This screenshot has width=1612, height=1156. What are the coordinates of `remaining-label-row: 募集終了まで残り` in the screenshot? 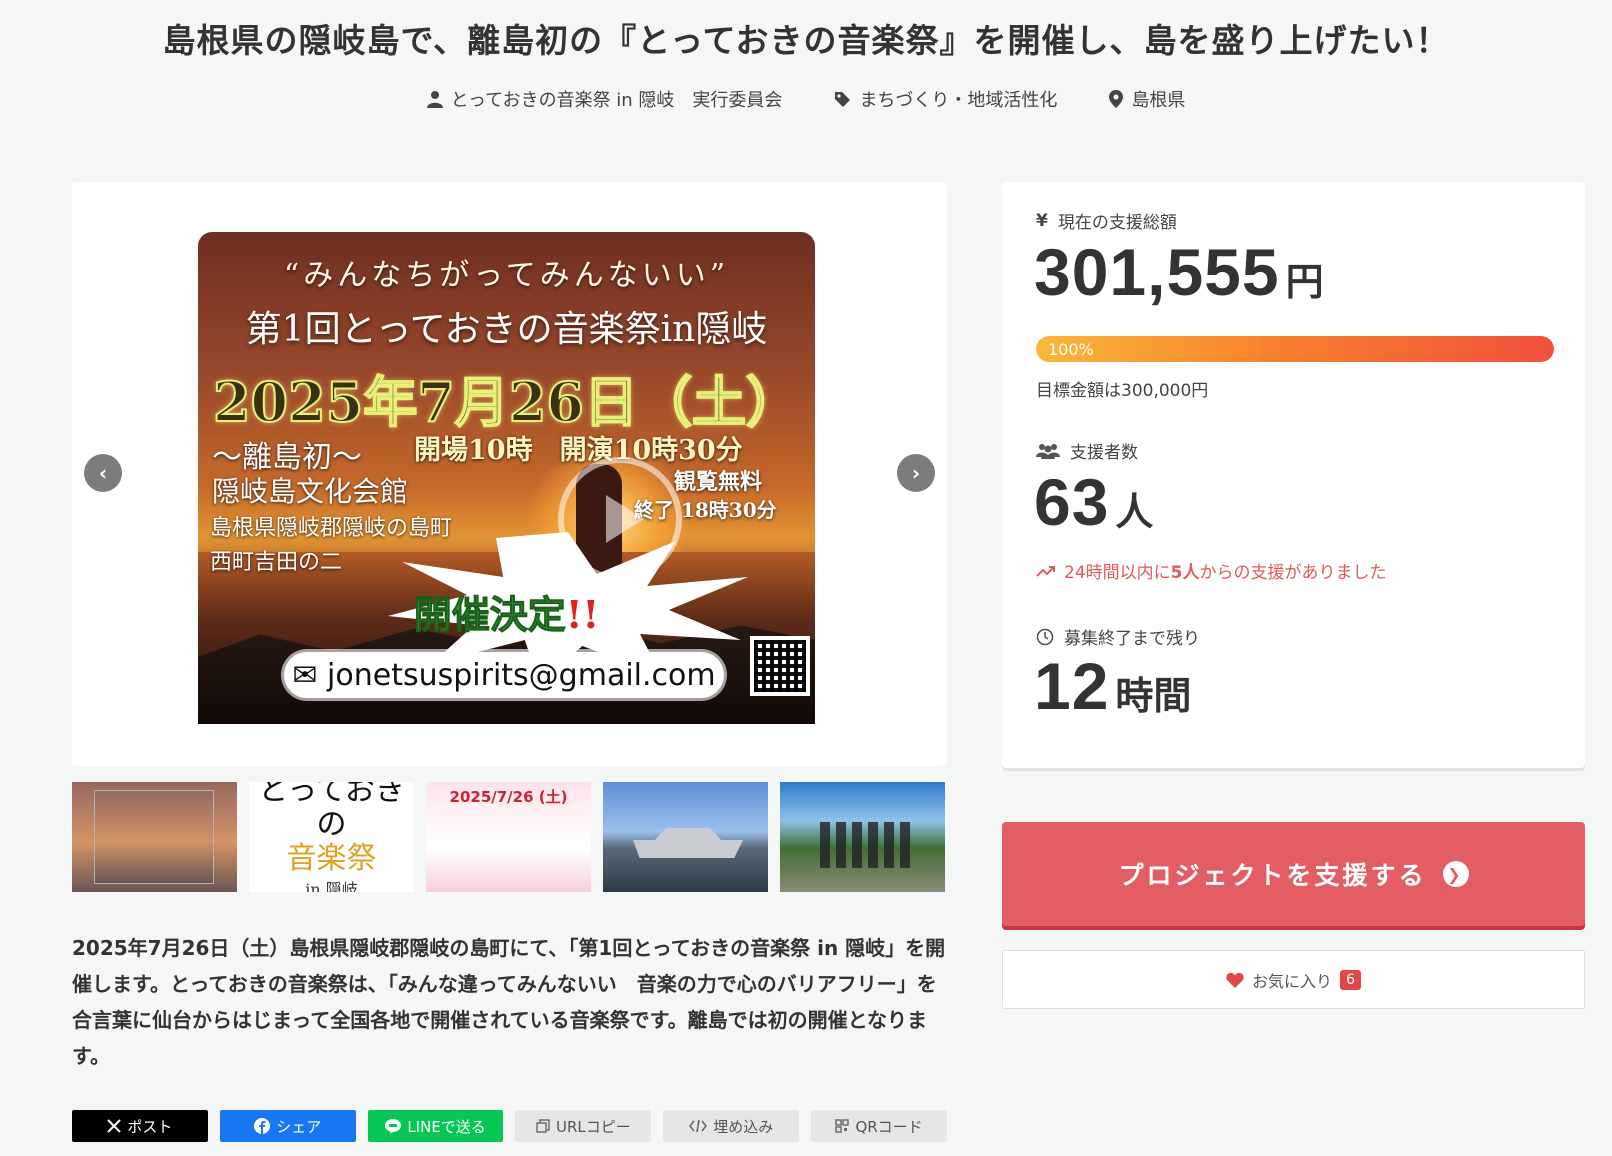 It's located at (1118, 636).